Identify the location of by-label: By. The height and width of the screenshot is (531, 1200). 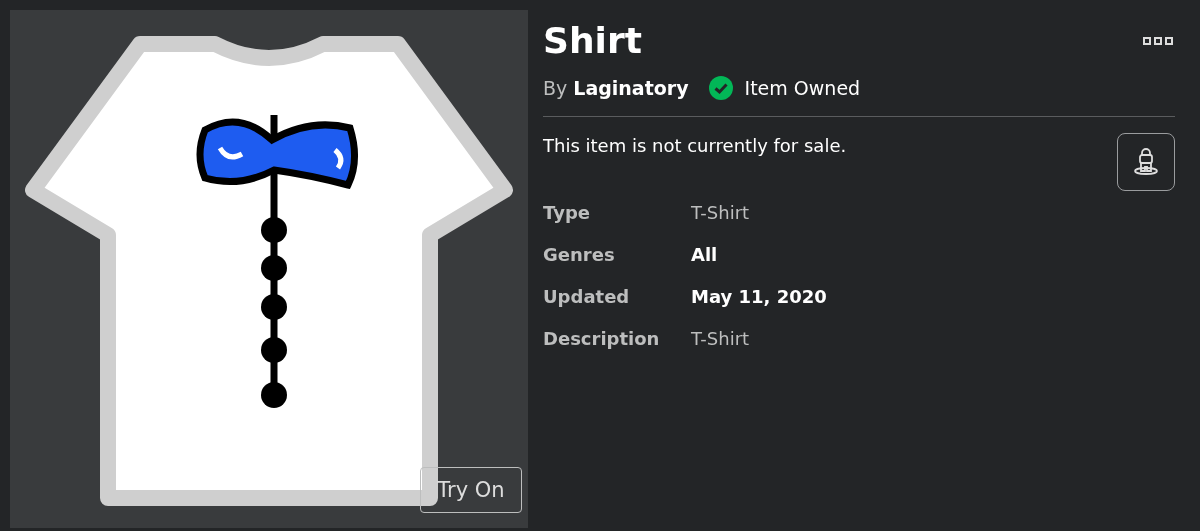
(555, 88).